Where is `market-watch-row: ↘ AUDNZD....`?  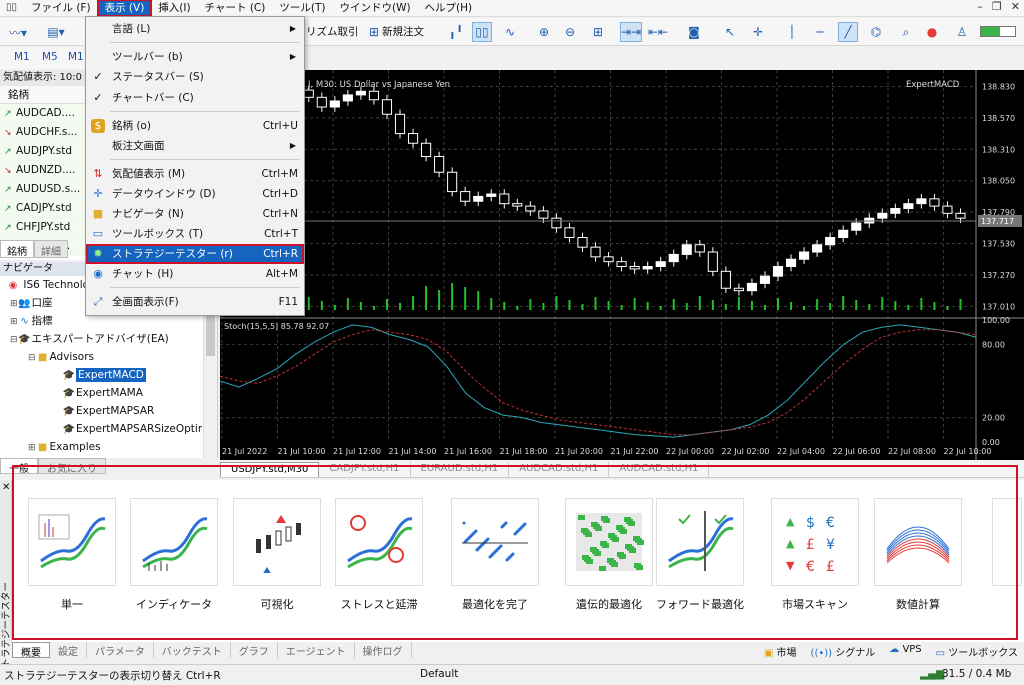
market-watch-row: ↘ AUDNZD.... is located at coordinates (42, 170).